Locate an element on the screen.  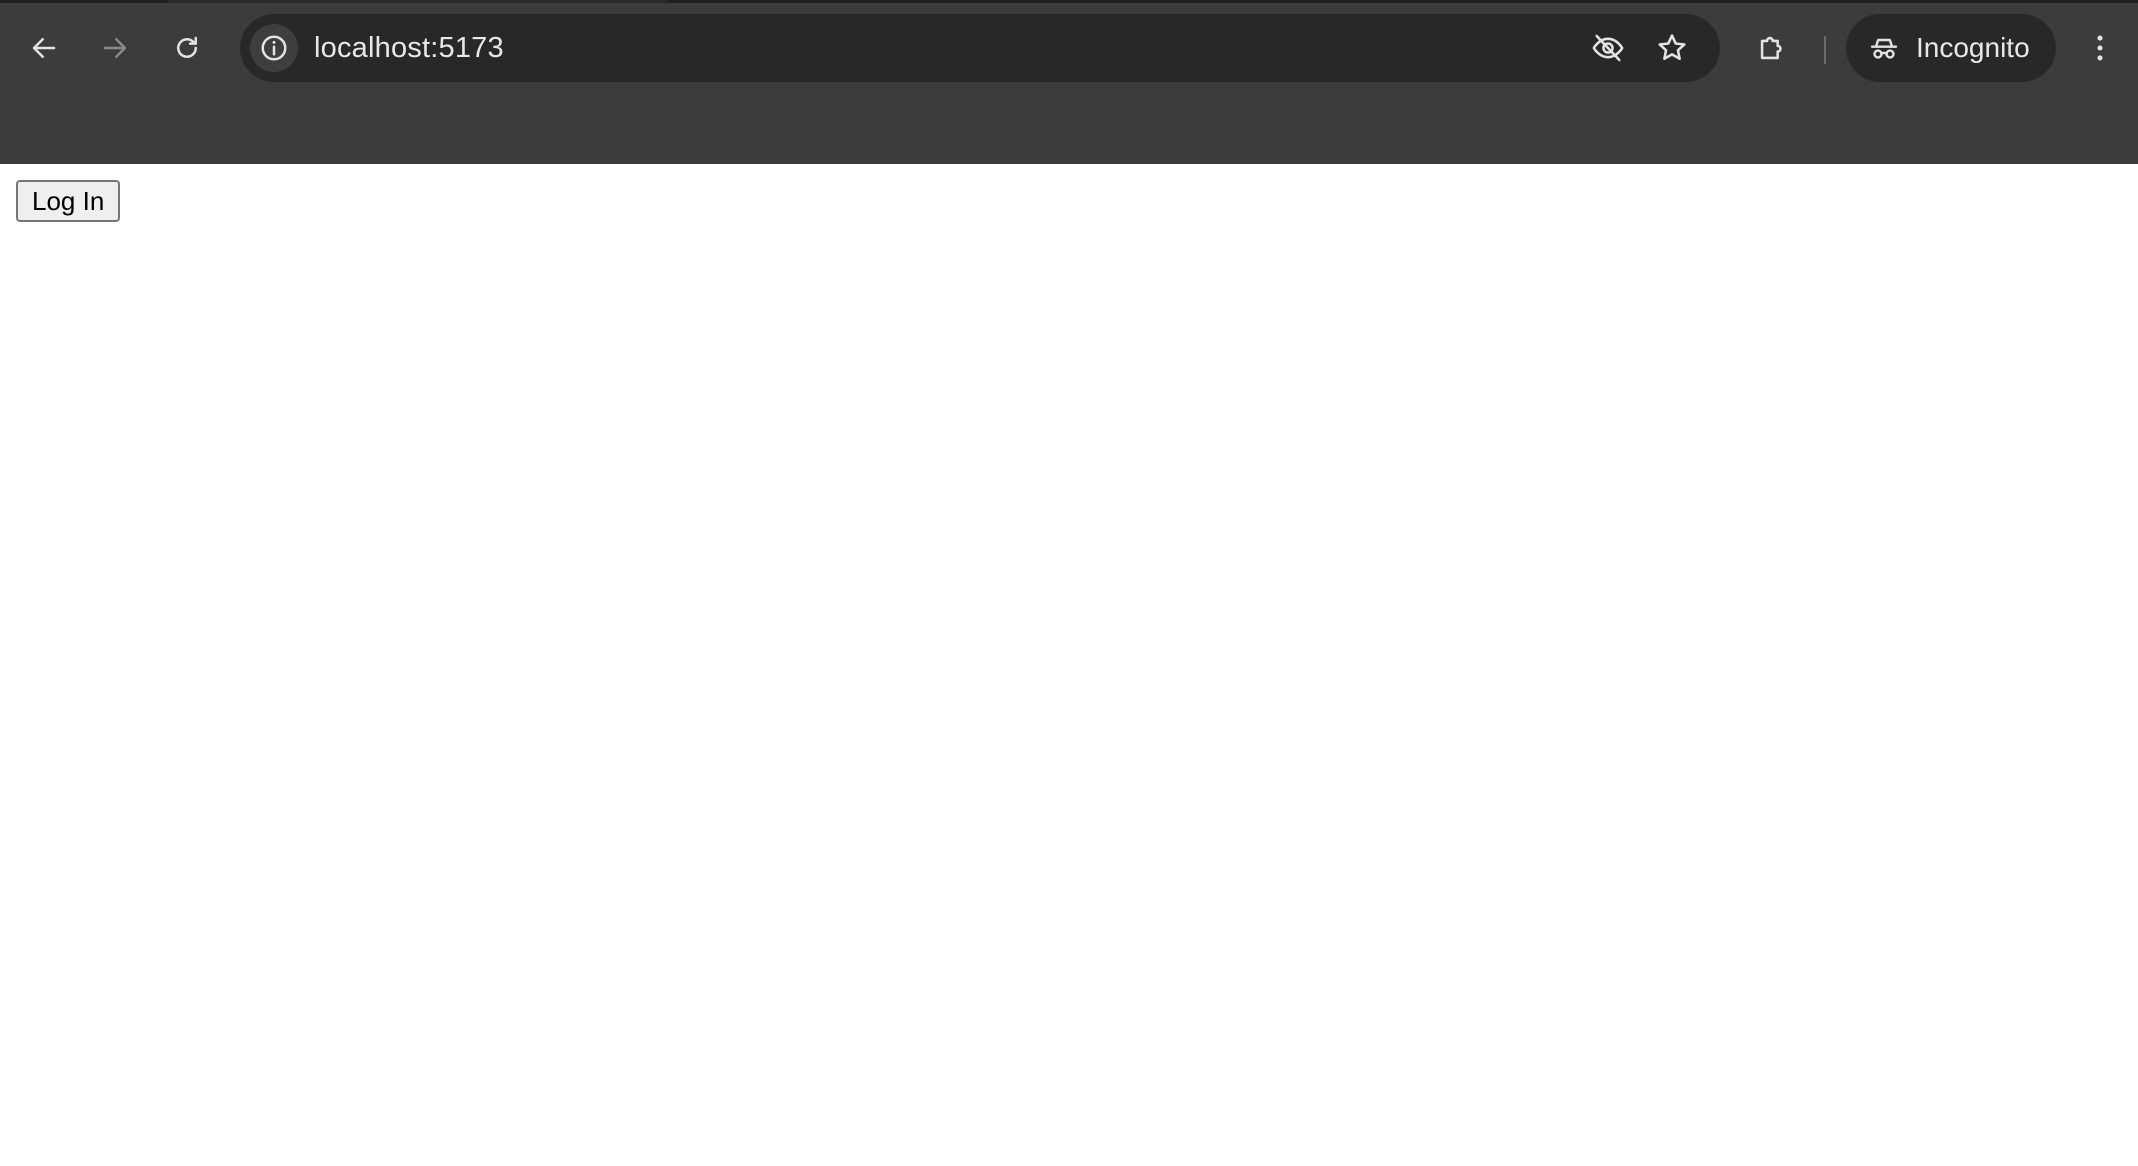
info-icon is located at coordinates (274, 48).